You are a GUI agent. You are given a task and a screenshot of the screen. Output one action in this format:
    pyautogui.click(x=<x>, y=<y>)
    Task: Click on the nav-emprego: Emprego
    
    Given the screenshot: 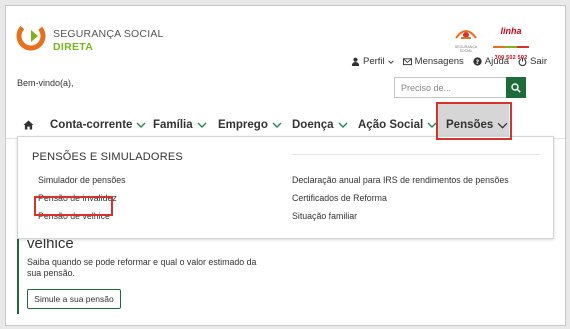 What is the action you would take?
    pyautogui.click(x=250, y=125)
    